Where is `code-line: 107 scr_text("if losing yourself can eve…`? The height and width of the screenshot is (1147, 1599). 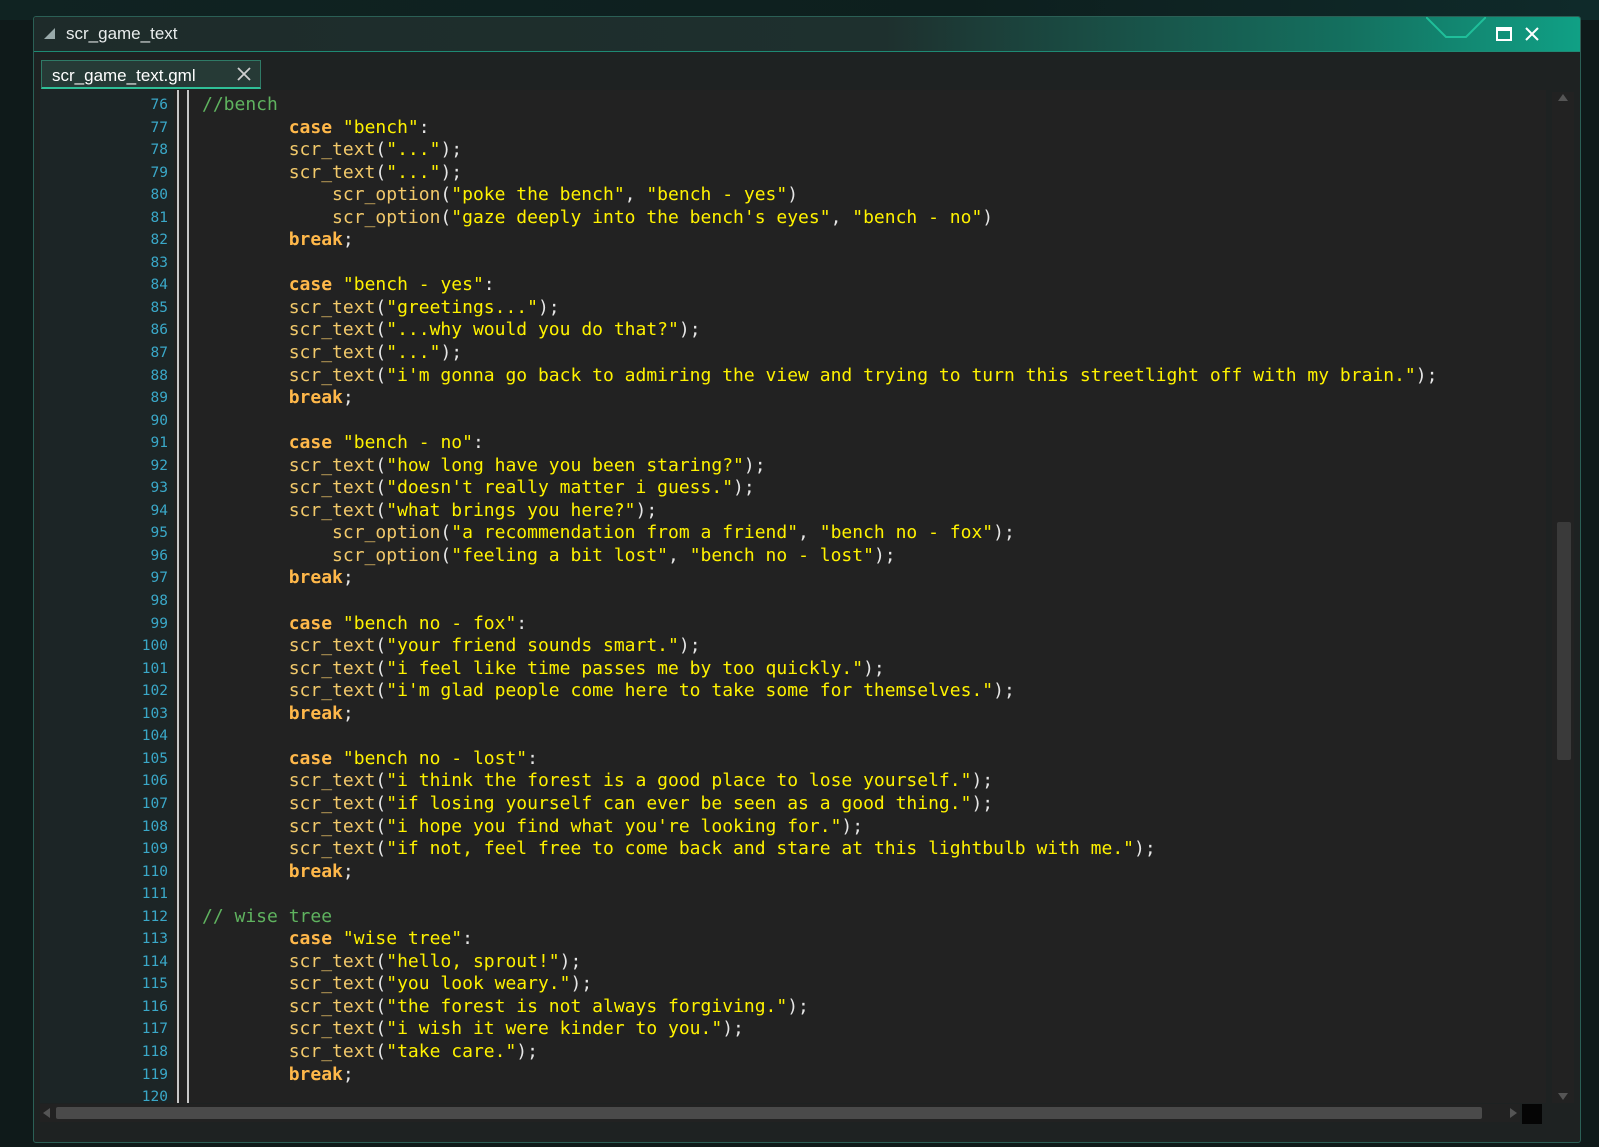
code-line: 107 scr_text("if losing yourself can eve… is located at coordinates (793, 804).